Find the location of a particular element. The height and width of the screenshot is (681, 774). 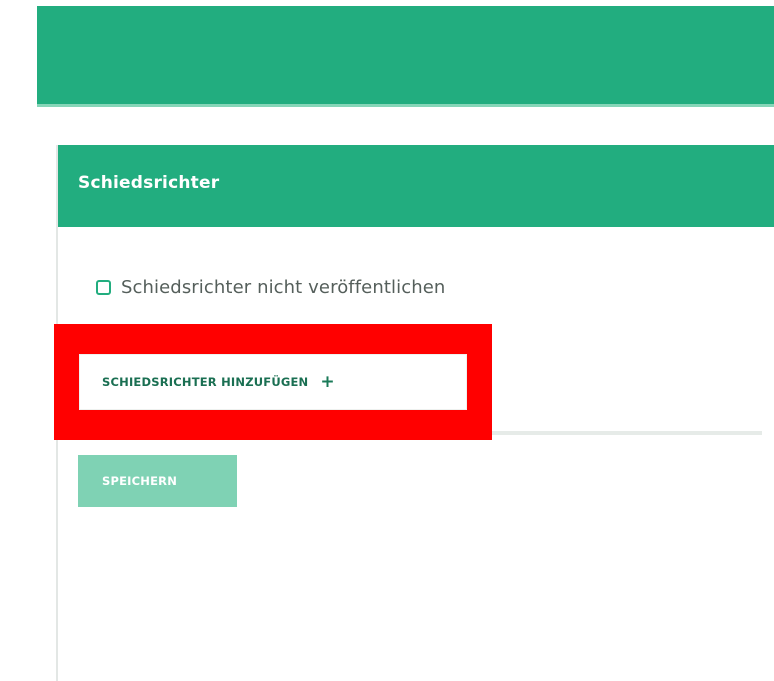

panel-header: Schiedsrichter is located at coordinates (416, 186).